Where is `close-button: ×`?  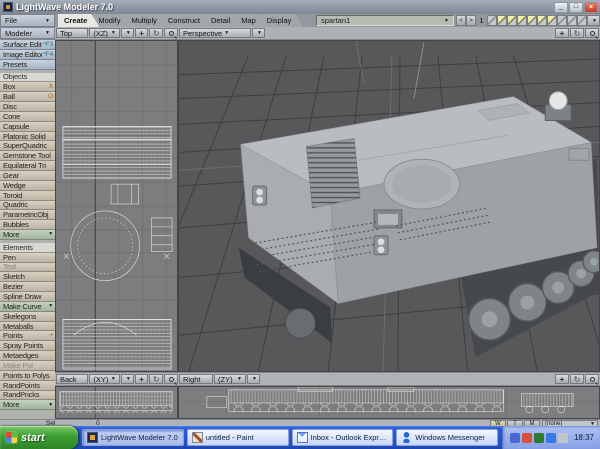
close-button: × is located at coordinates (591, 7).